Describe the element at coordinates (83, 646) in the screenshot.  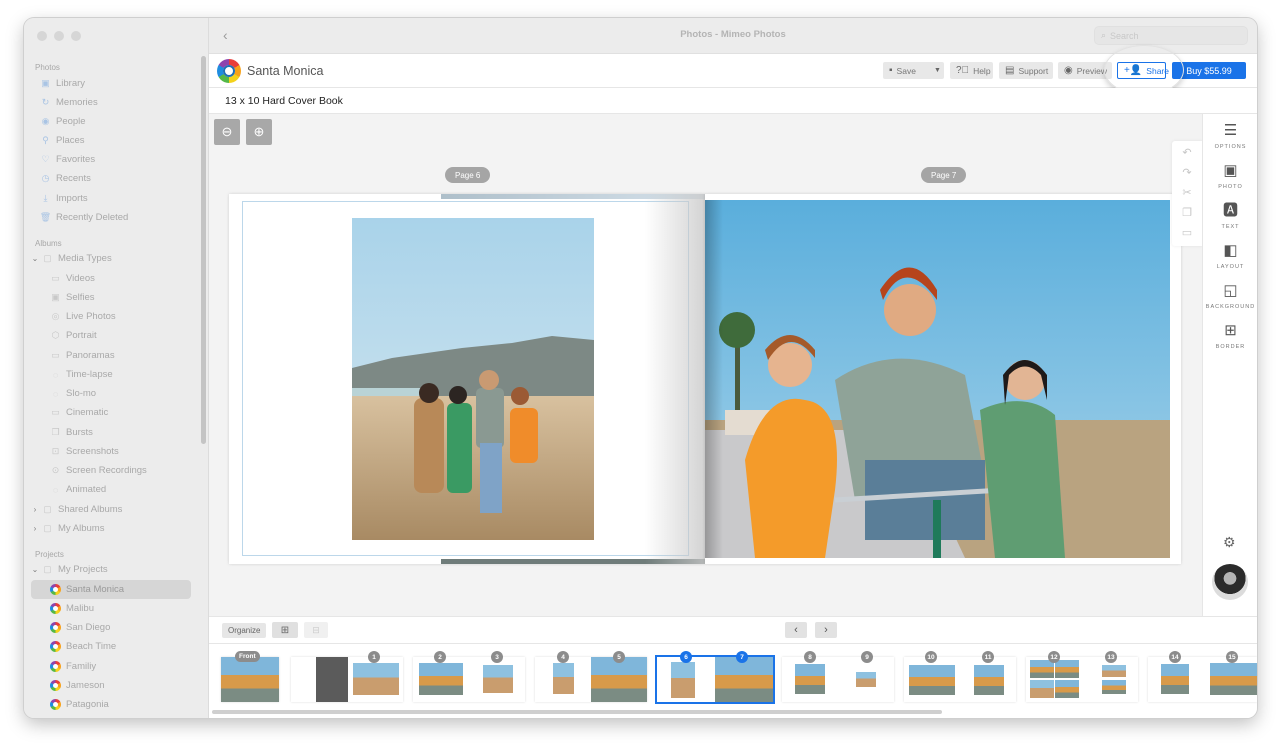
I see `sidebar-item-project-beach-time: Beach Time` at that location.